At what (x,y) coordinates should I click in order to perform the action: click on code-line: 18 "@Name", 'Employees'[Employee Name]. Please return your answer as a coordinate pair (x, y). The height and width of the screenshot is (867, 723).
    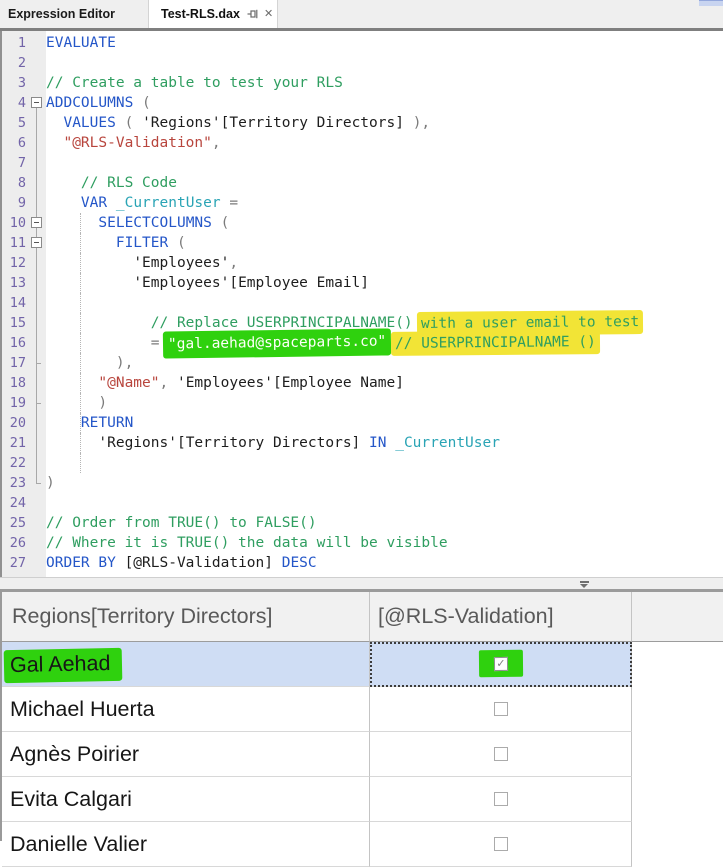
    Looking at the image, I should click on (362, 383).